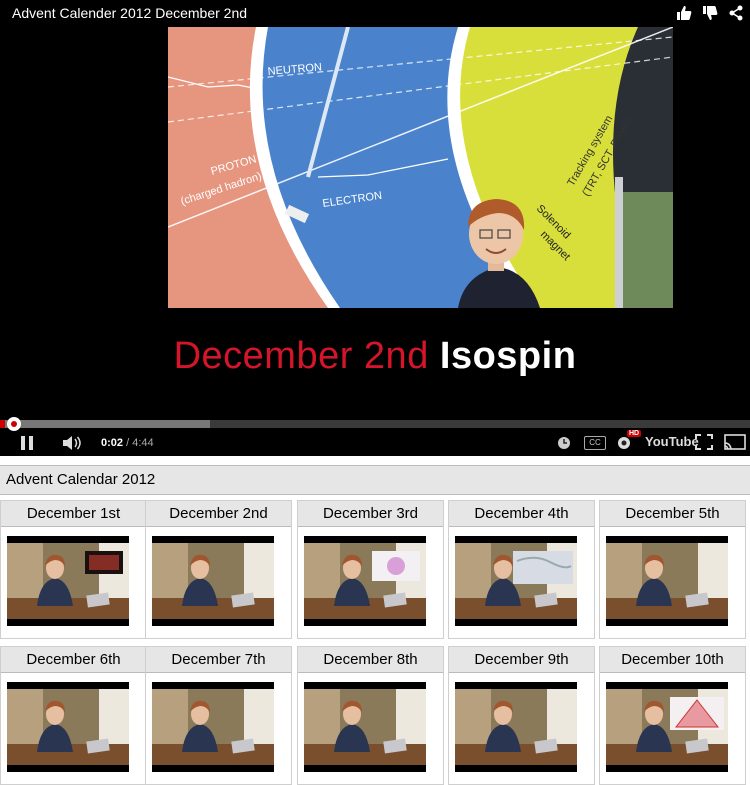 The width and height of the screenshot is (750, 785). Describe the element at coordinates (27, 444) in the screenshot. I see `pause-icon` at that location.